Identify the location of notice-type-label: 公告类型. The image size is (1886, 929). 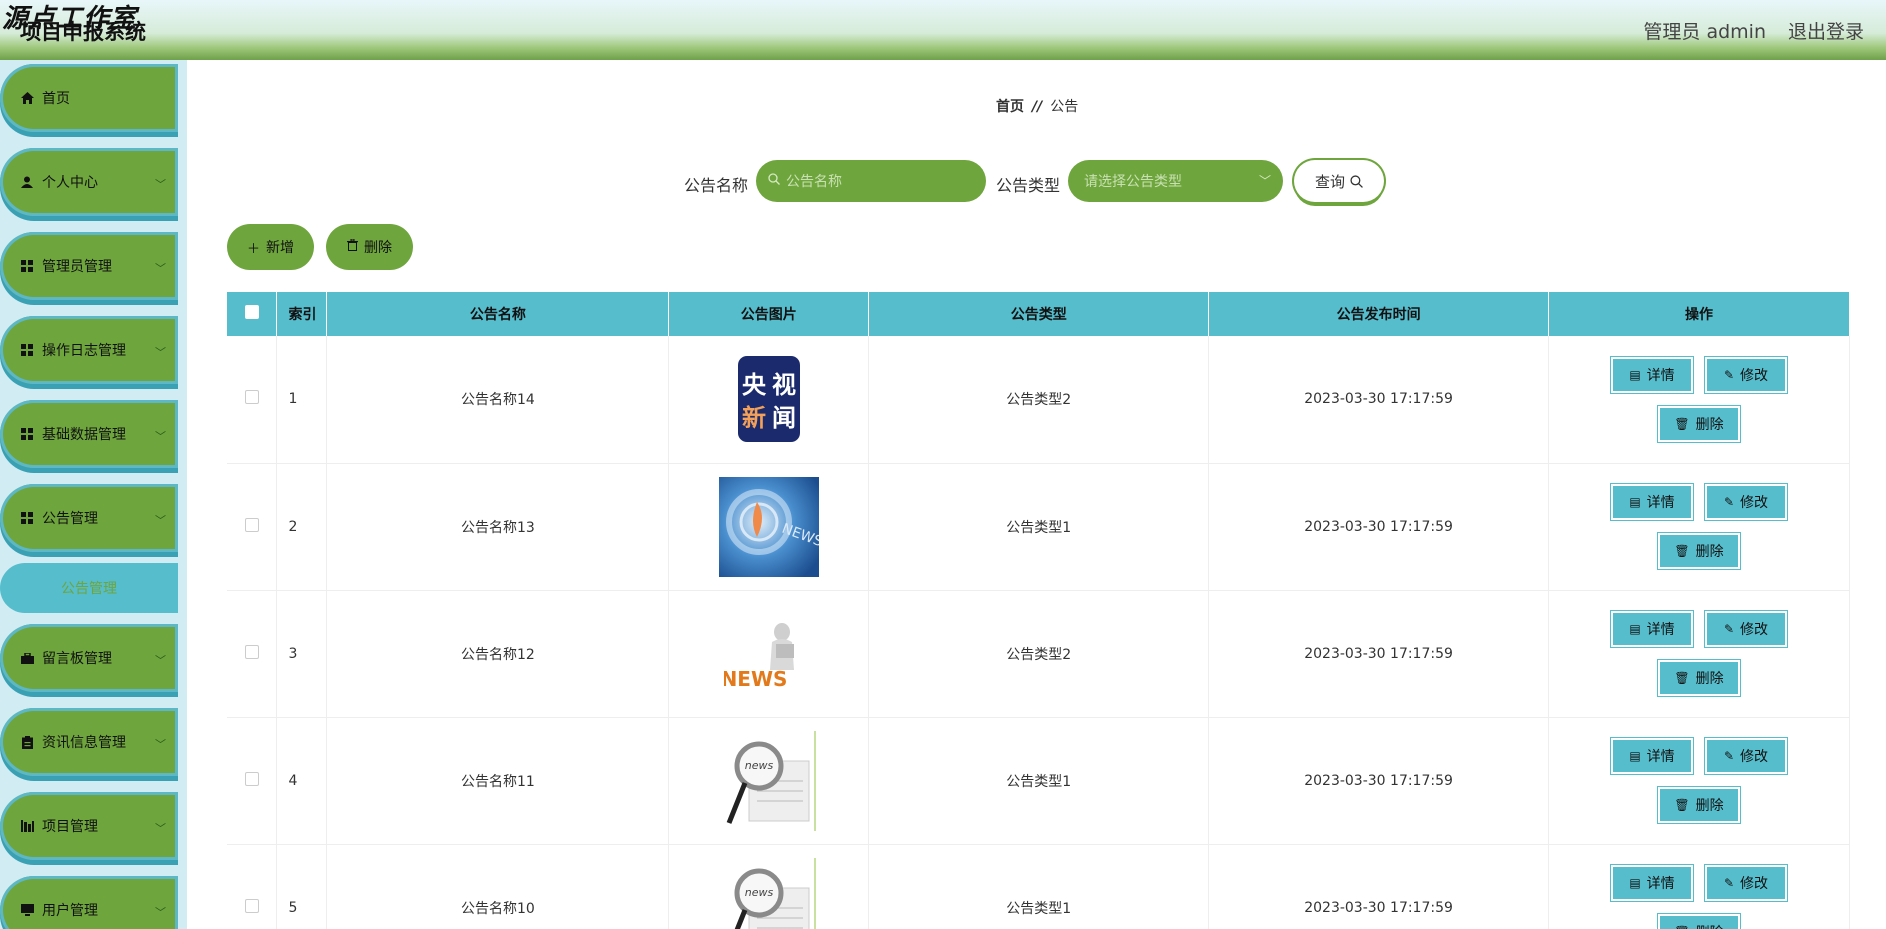
(1028, 185).